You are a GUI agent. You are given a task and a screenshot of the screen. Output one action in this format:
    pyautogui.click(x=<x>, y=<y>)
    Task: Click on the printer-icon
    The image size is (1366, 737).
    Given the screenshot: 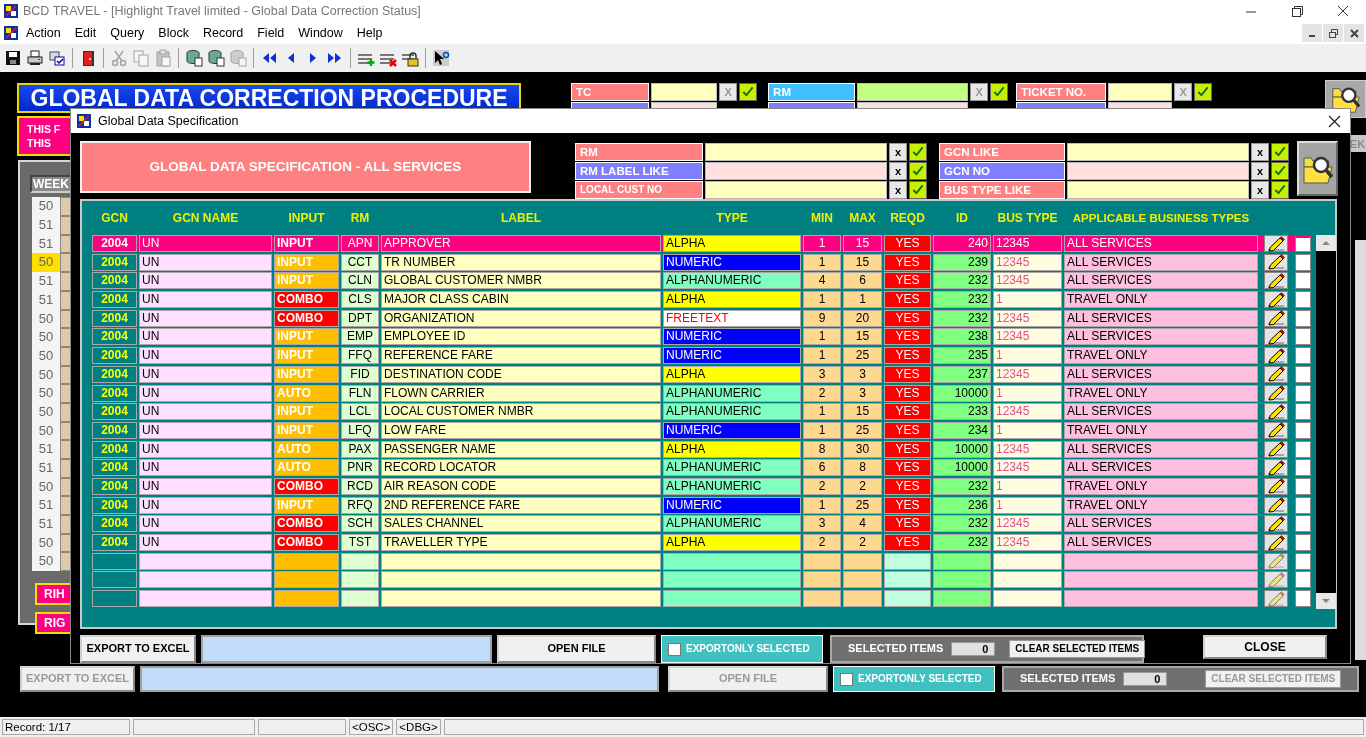 What is the action you would take?
    pyautogui.click(x=35, y=58)
    